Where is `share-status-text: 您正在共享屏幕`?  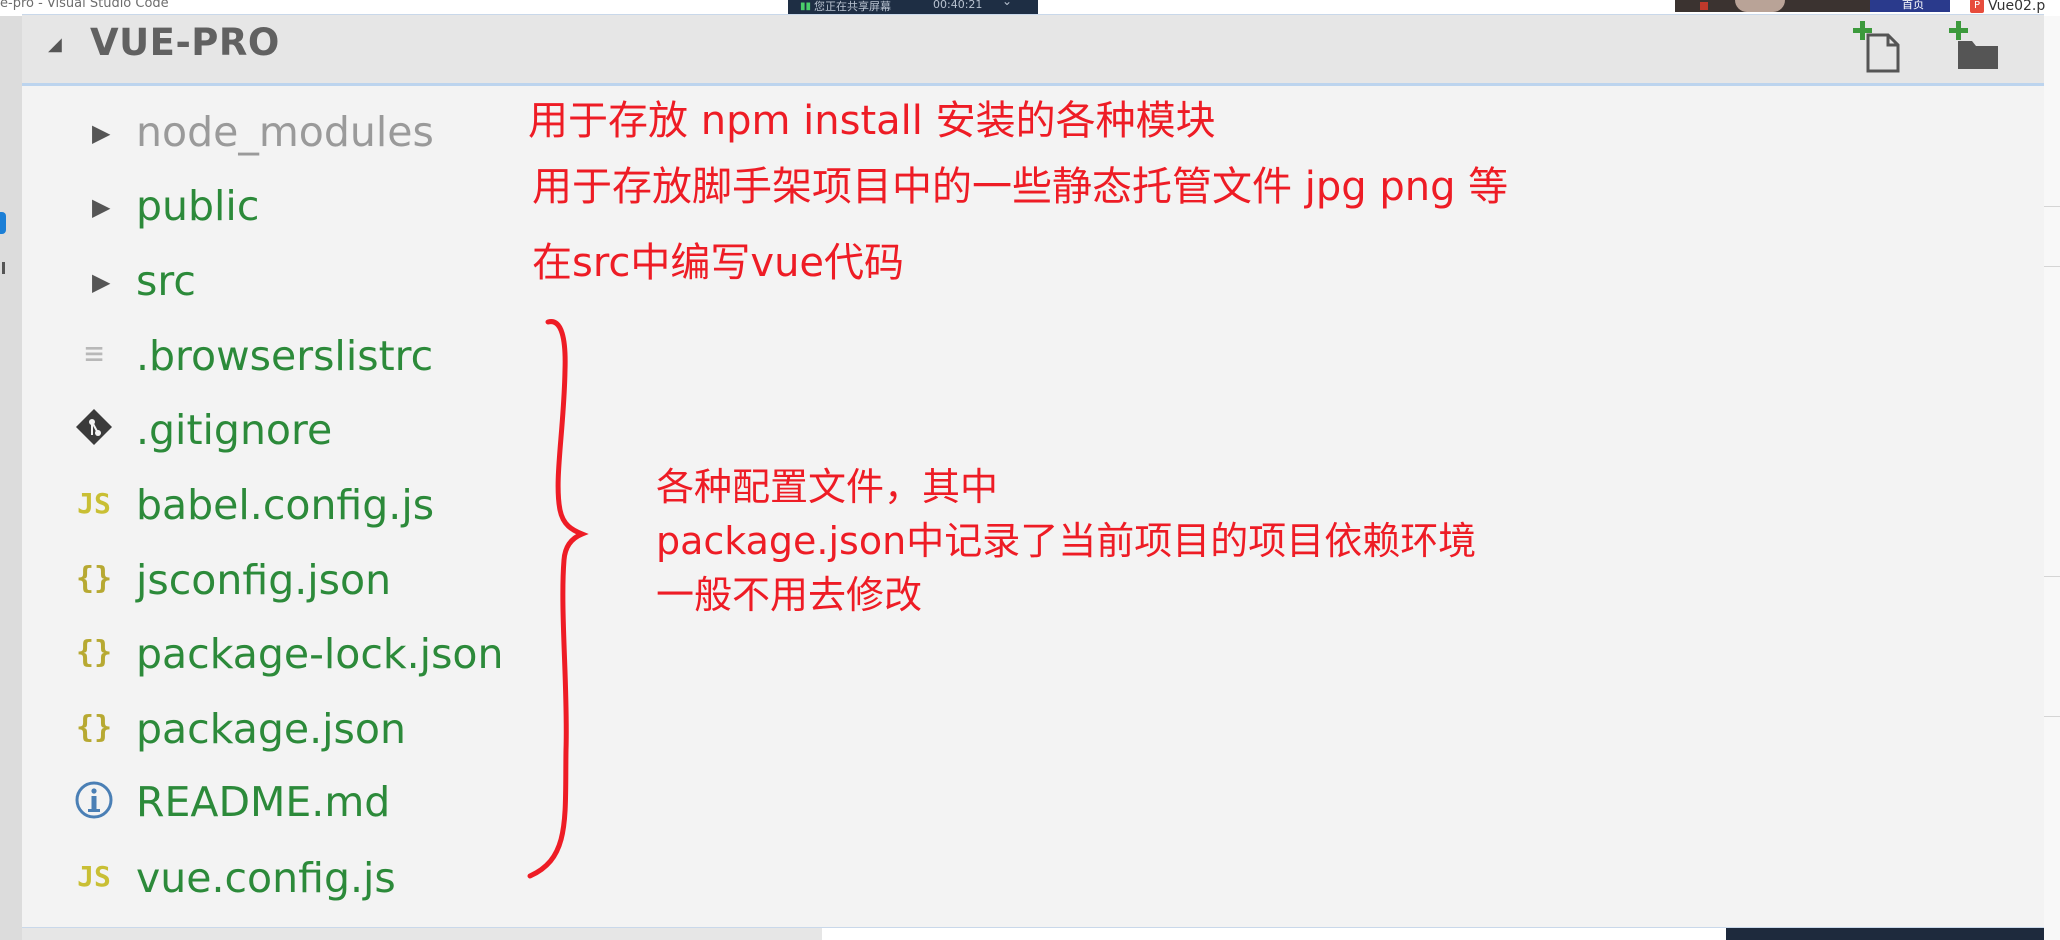
share-status-text: 您正在共享屏幕 is located at coordinates (852, 6).